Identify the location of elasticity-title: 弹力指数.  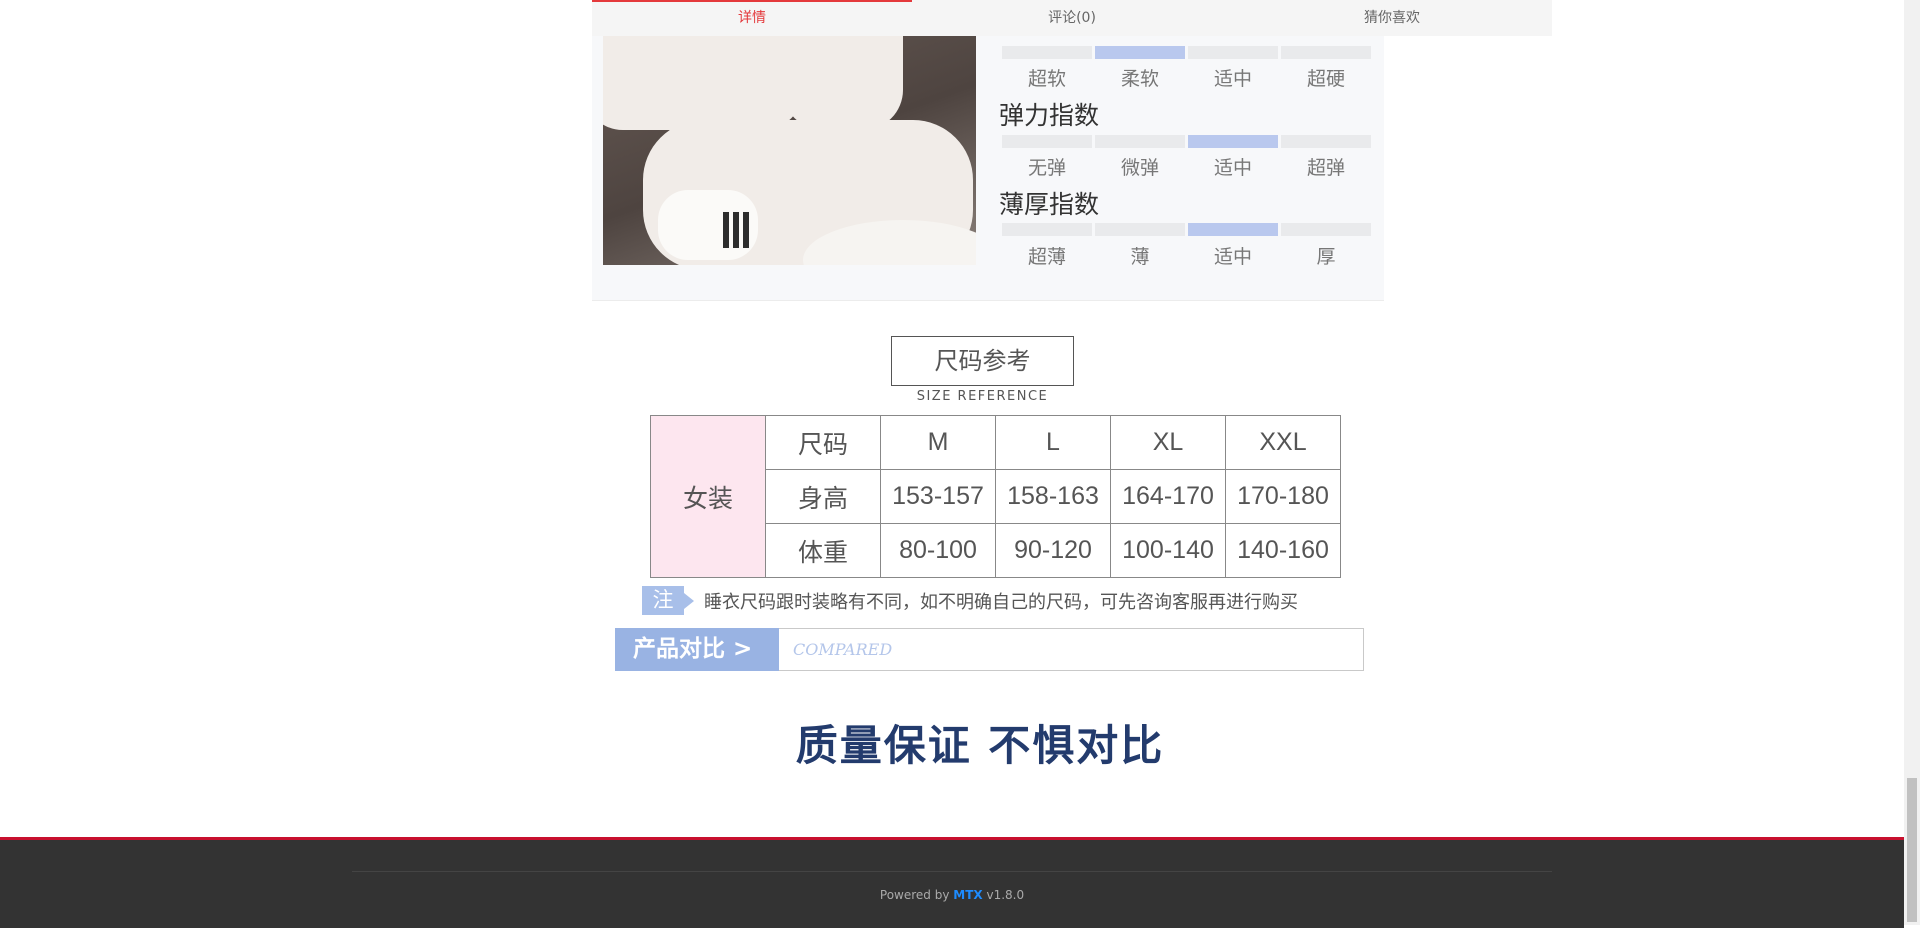
(1049, 115).